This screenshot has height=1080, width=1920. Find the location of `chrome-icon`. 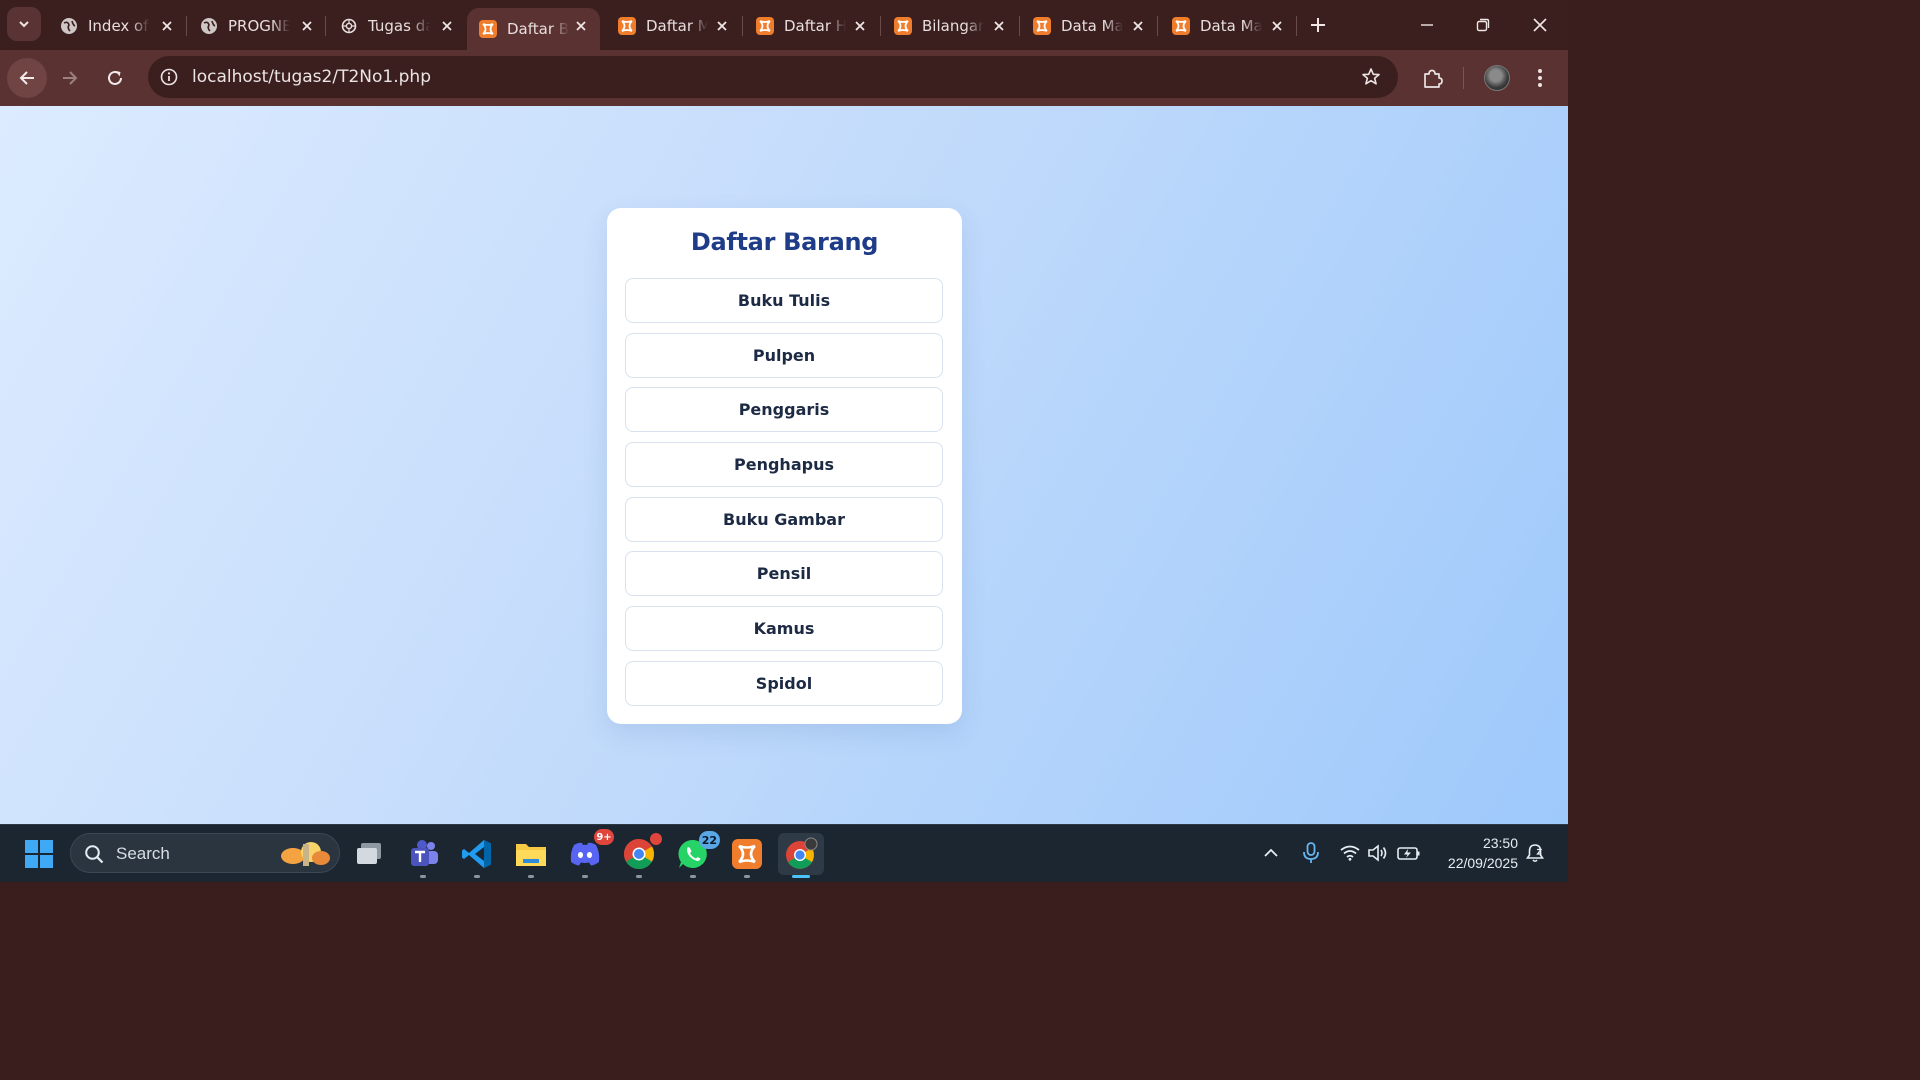

chrome-icon is located at coordinates (639, 854).